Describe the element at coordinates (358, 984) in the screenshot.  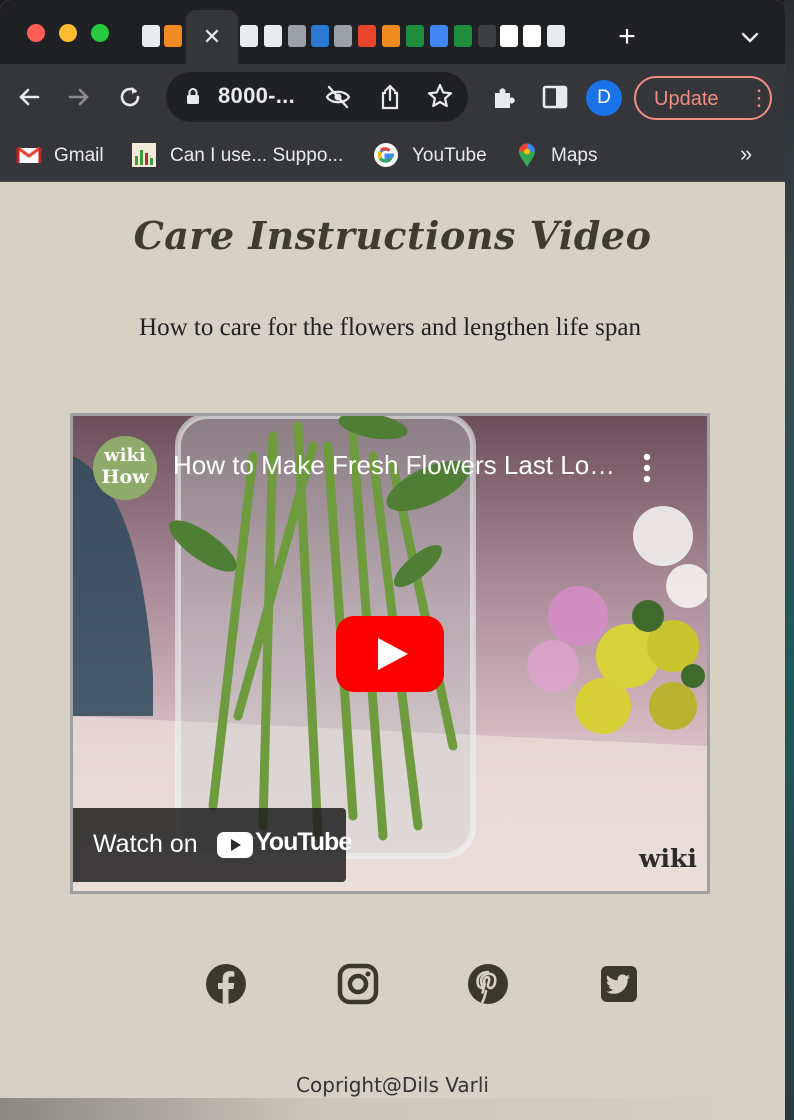
I see `instagram-icon` at that location.